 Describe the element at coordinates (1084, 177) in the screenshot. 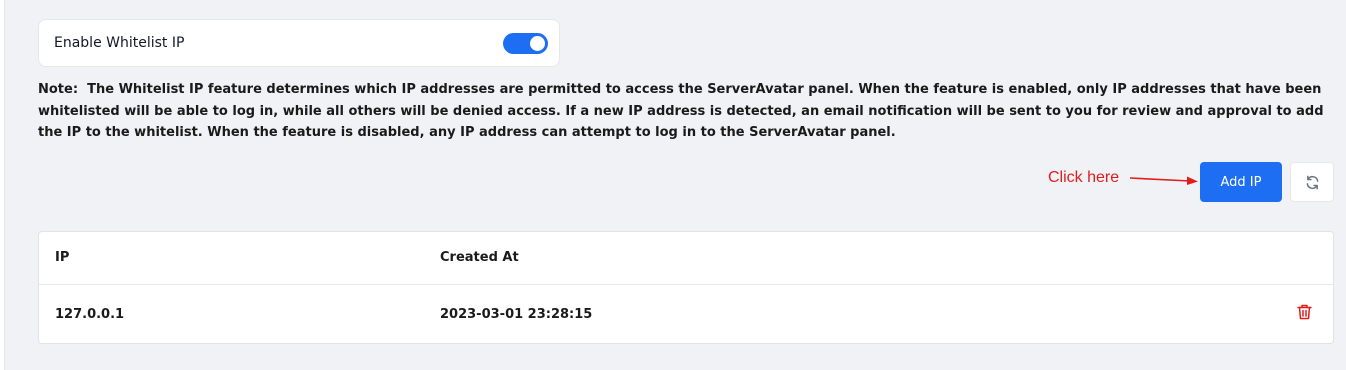

I see `click-here-callout: Click here` at that location.